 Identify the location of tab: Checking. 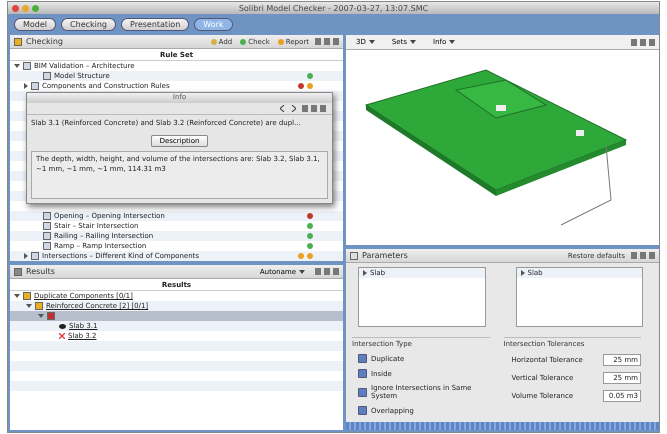
(88, 24).